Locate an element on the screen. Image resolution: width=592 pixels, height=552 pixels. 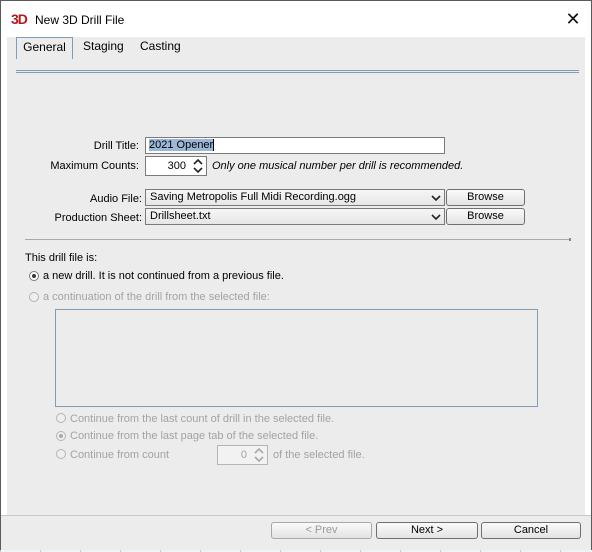
source-file-list is located at coordinates (296, 358).